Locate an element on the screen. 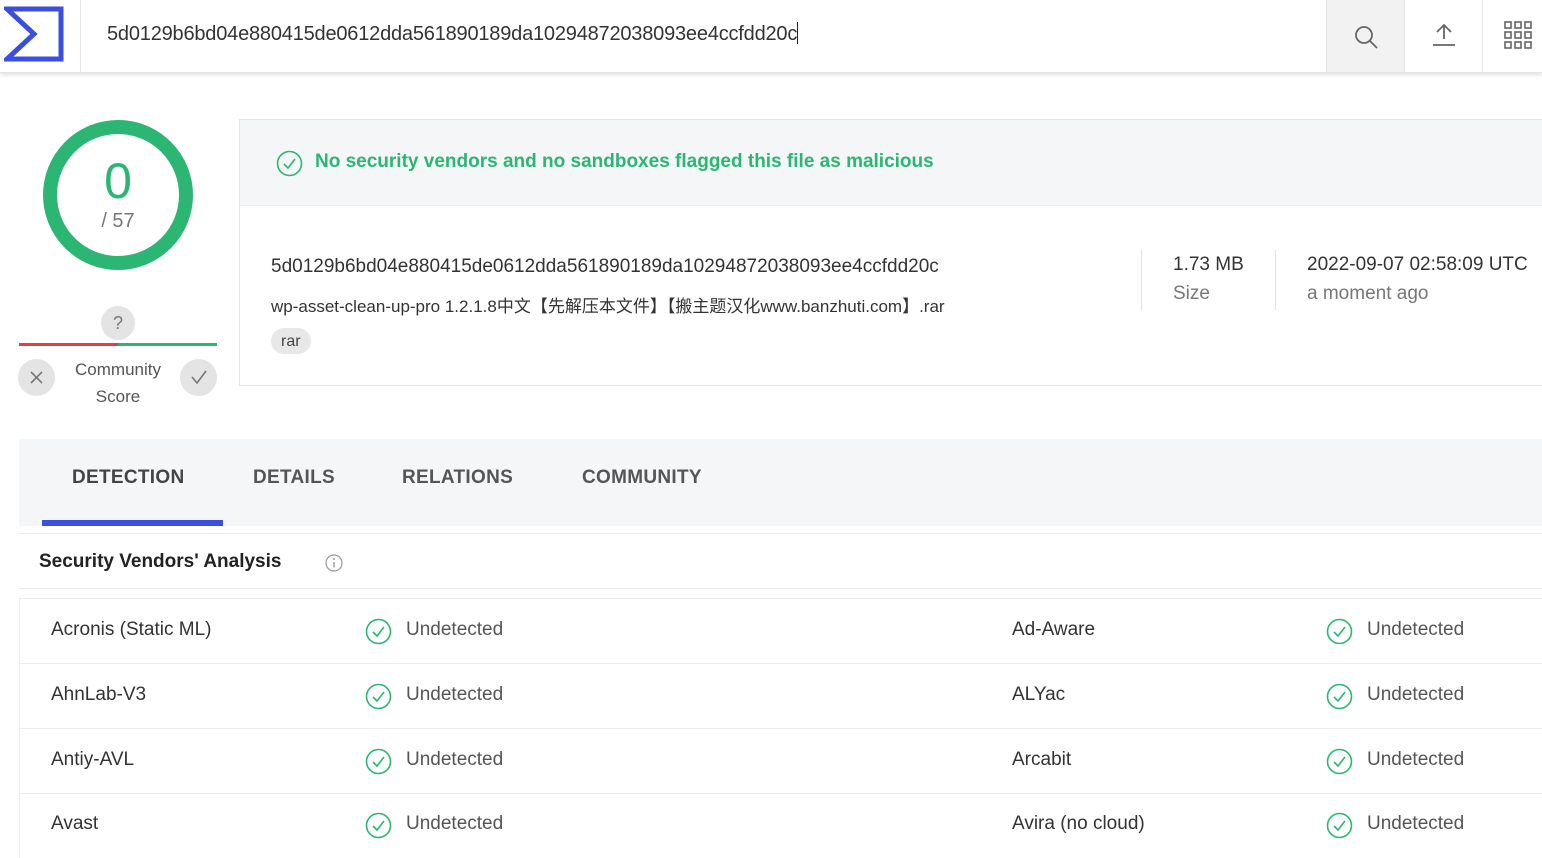  vendor-name: AhnLab-V3 is located at coordinates (99, 694).